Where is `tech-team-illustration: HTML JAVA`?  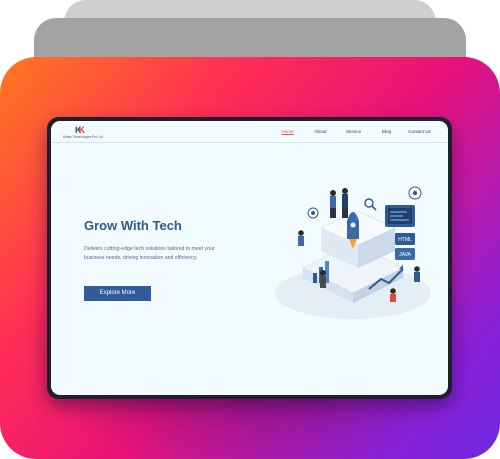
tech-team-illustration: HTML JAVA is located at coordinates (353, 252).